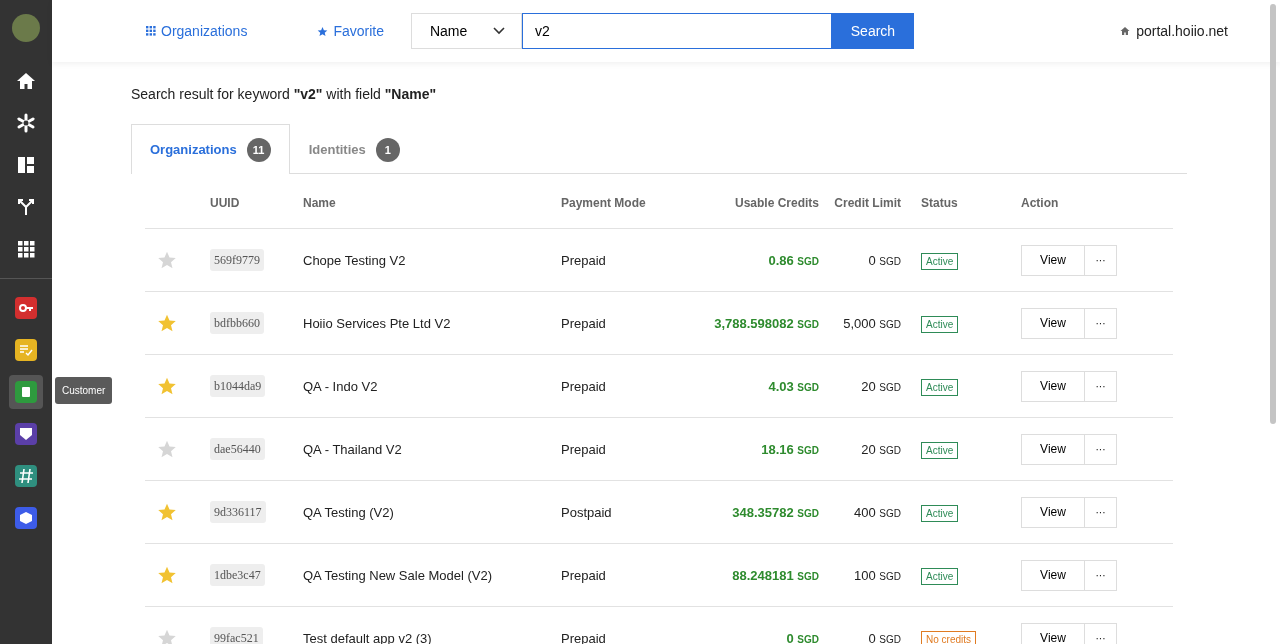 Image resolution: width=1280 pixels, height=644 pixels. Describe the element at coordinates (26, 207) in the screenshot. I see `fork-icon` at that location.